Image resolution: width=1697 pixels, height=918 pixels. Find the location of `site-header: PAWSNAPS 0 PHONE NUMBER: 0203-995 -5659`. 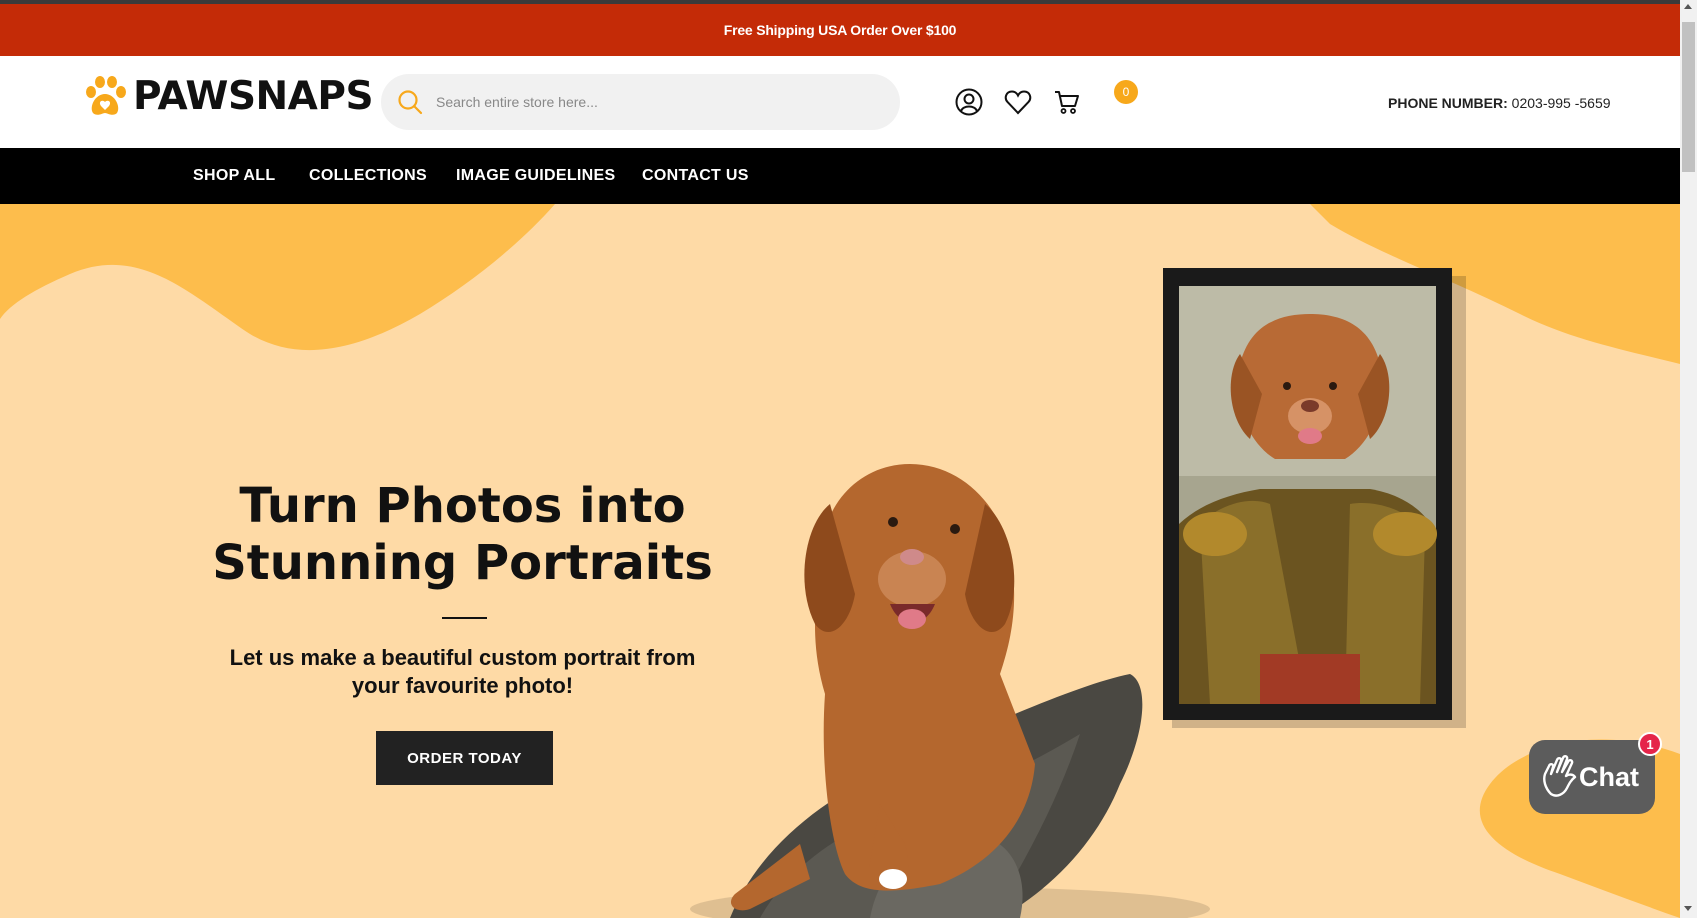

site-header: PAWSNAPS 0 PHONE NUMBER: 0203-995 -5659 is located at coordinates (840, 102).